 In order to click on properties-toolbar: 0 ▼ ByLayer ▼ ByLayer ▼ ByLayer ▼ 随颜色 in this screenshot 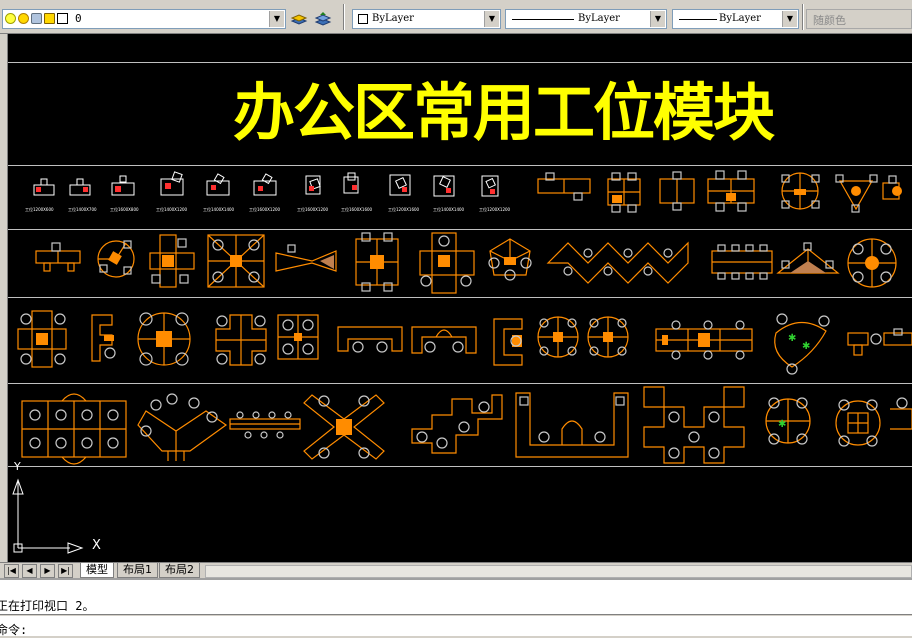, I will do `click(456, 17)`.